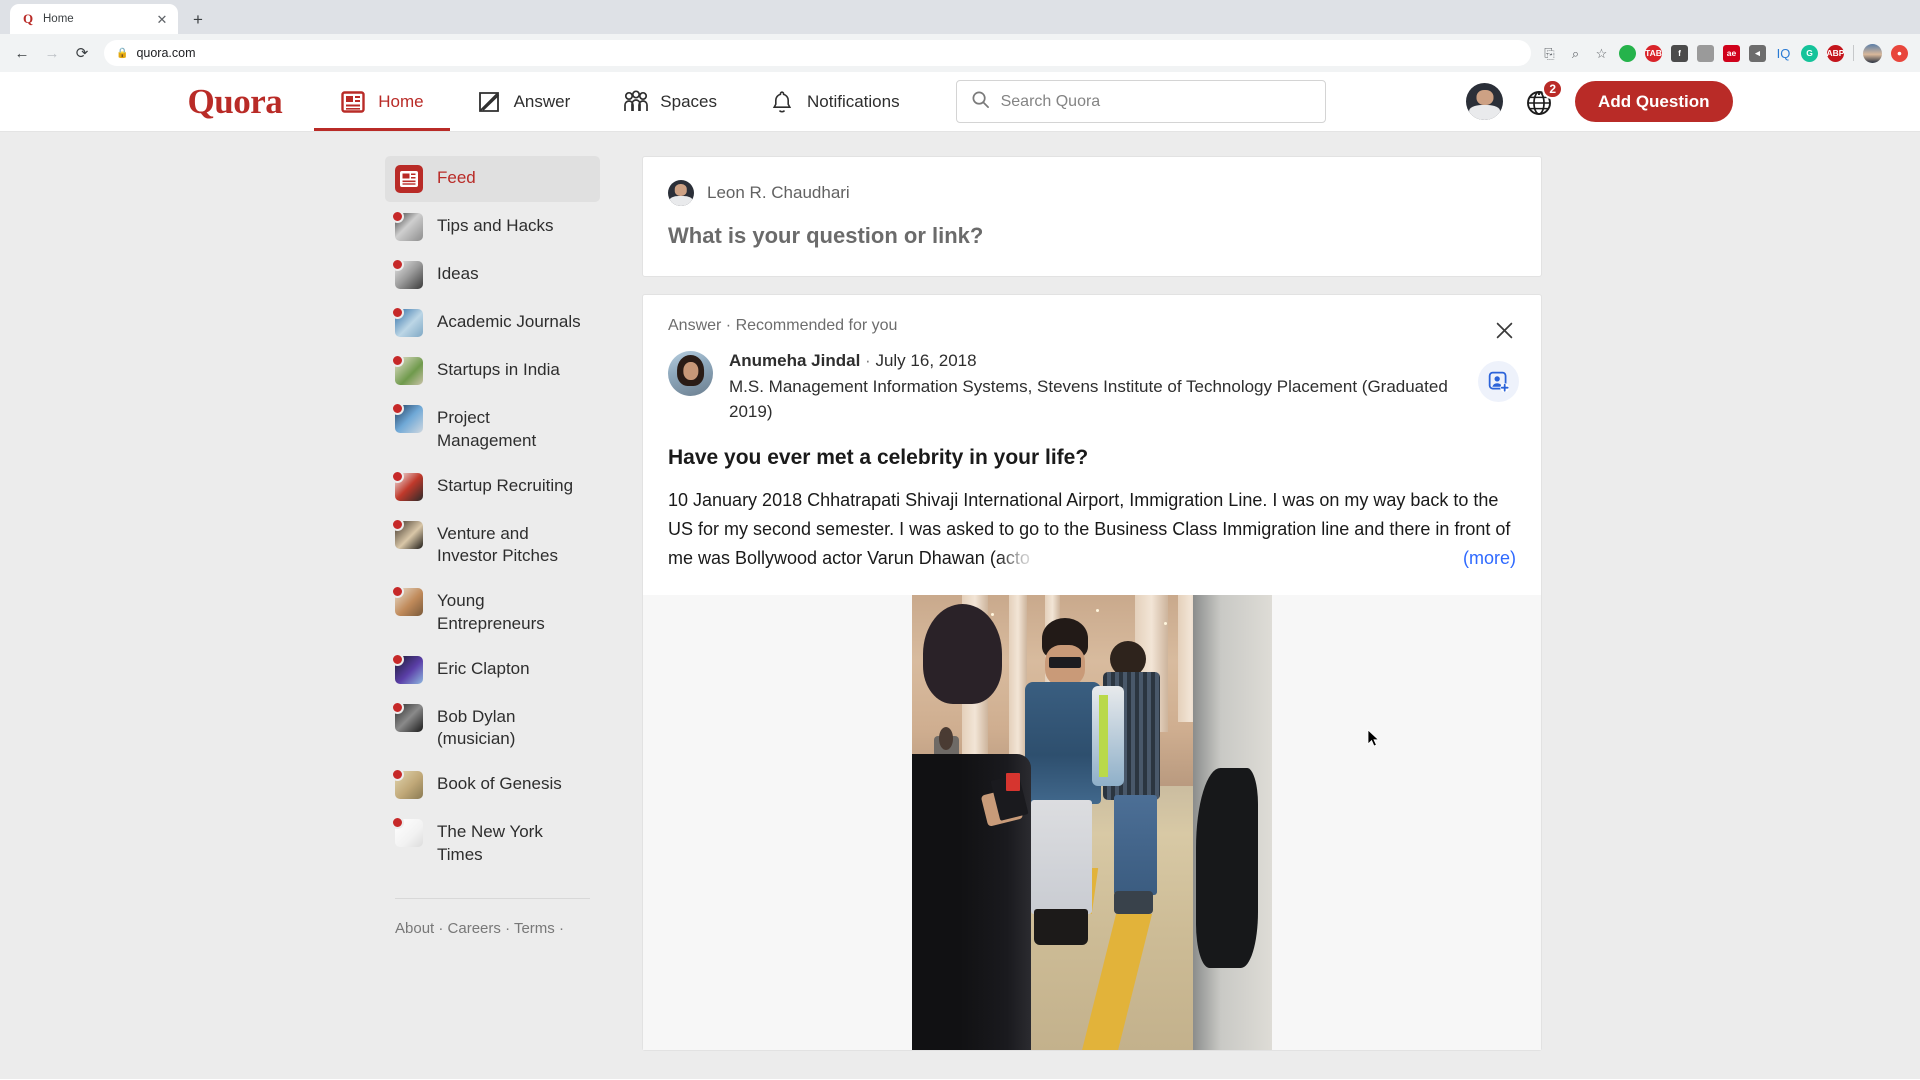 This screenshot has width=1920, height=1080. What do you see at coordinates (1705, 53) in the screenshot?
I see `extension-gray-icon` at bounding box center [1705, 53].